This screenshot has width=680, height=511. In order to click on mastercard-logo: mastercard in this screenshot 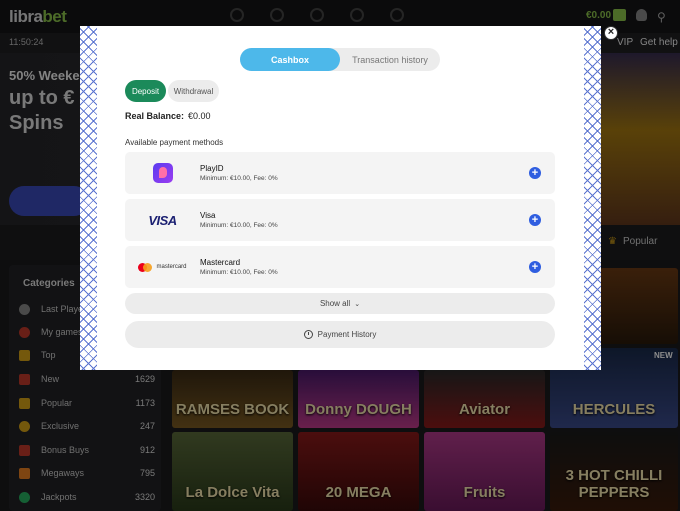, I will do `click(162, 267)`.